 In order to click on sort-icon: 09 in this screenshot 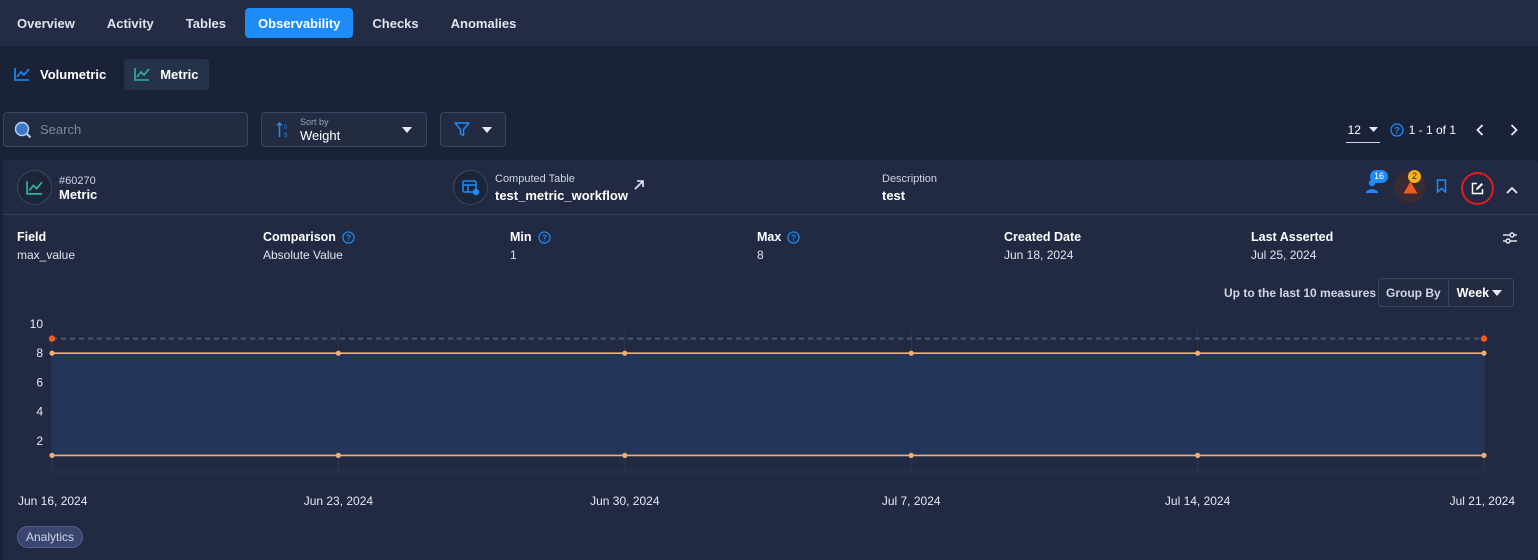, I will do `click(282, 130)`.